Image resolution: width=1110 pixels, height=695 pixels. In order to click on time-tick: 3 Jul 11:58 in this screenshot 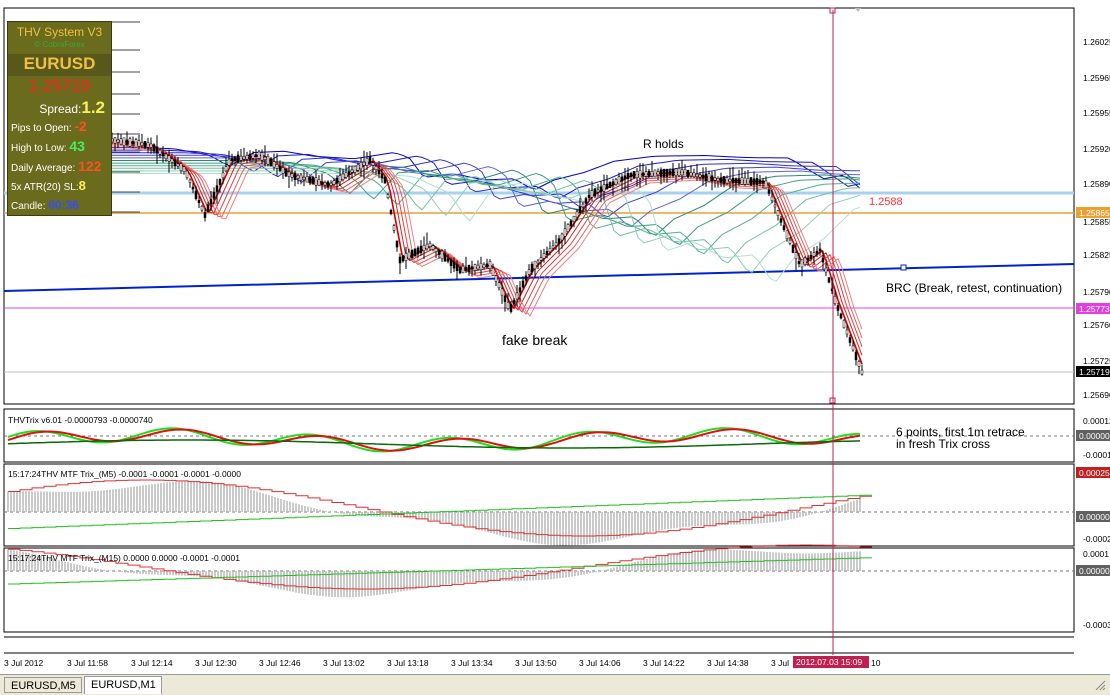, I will do `click(87, 663)`.